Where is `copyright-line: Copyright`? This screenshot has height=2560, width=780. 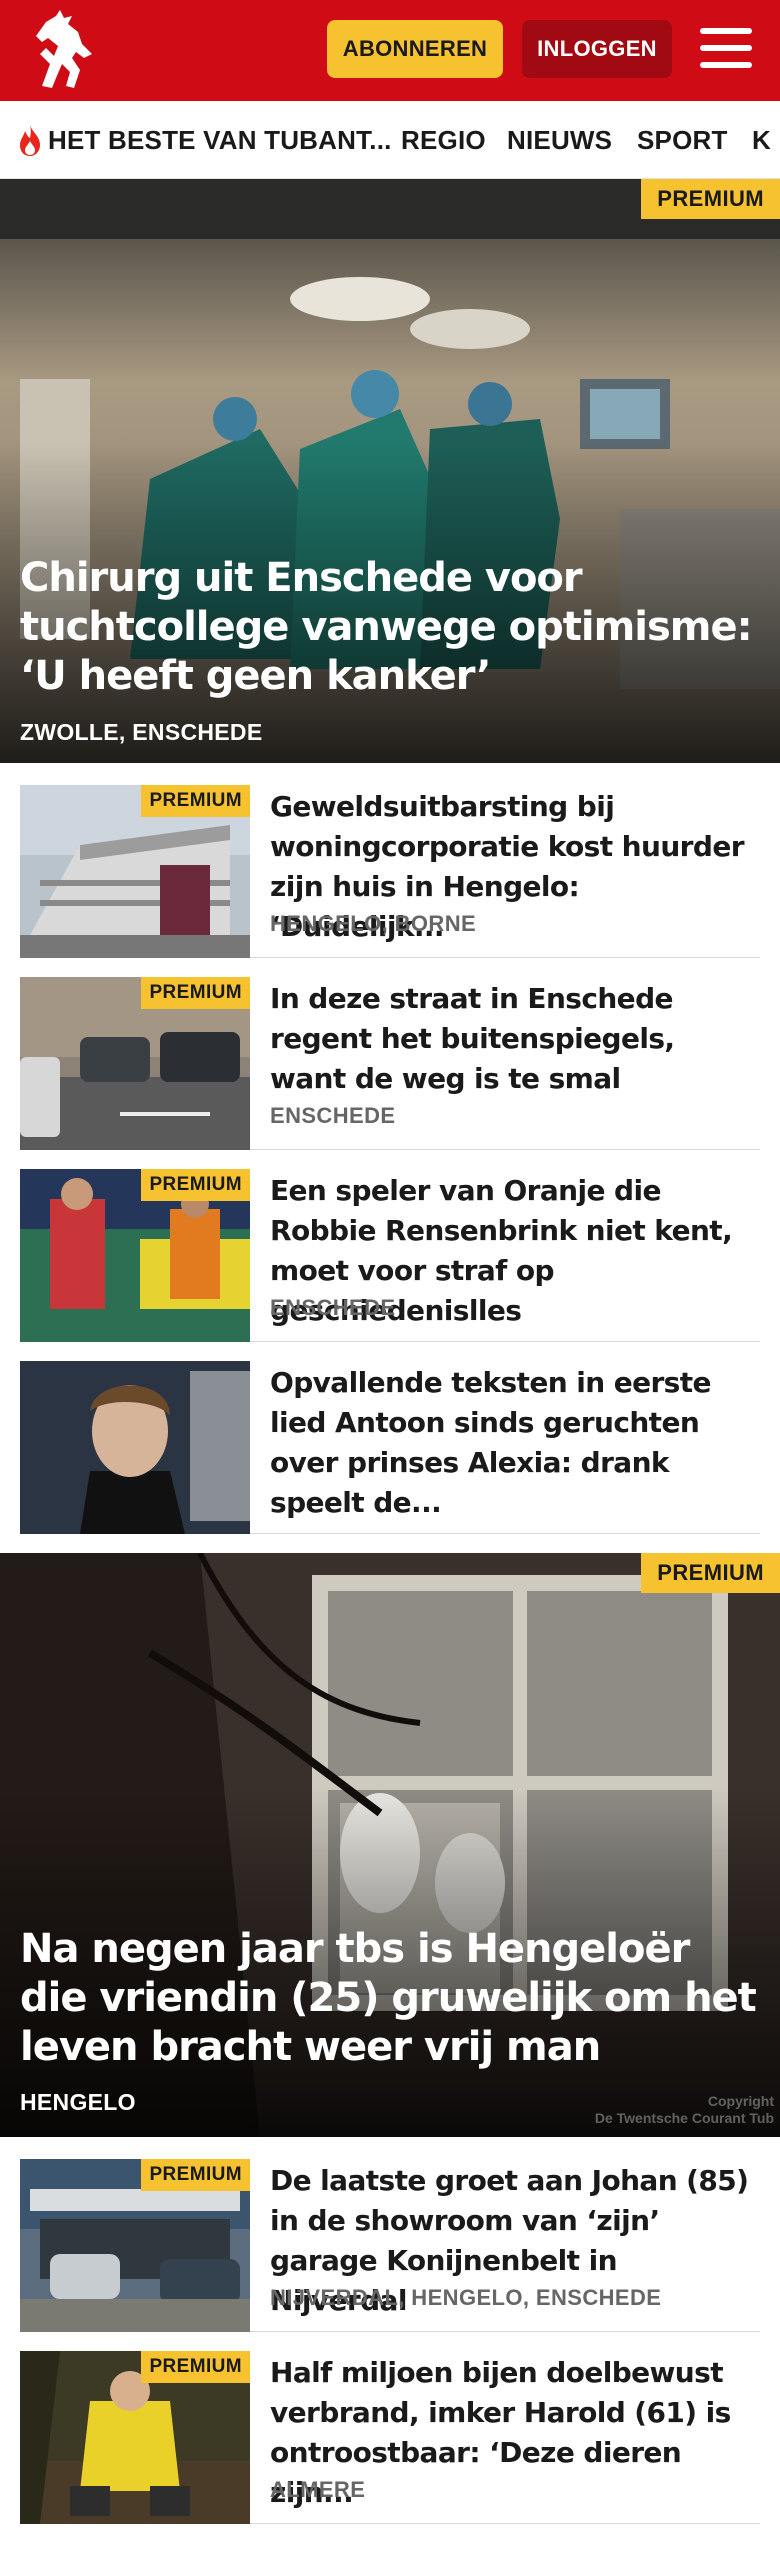
copyright-line: Copyright is located at coordinates (740, 2101).